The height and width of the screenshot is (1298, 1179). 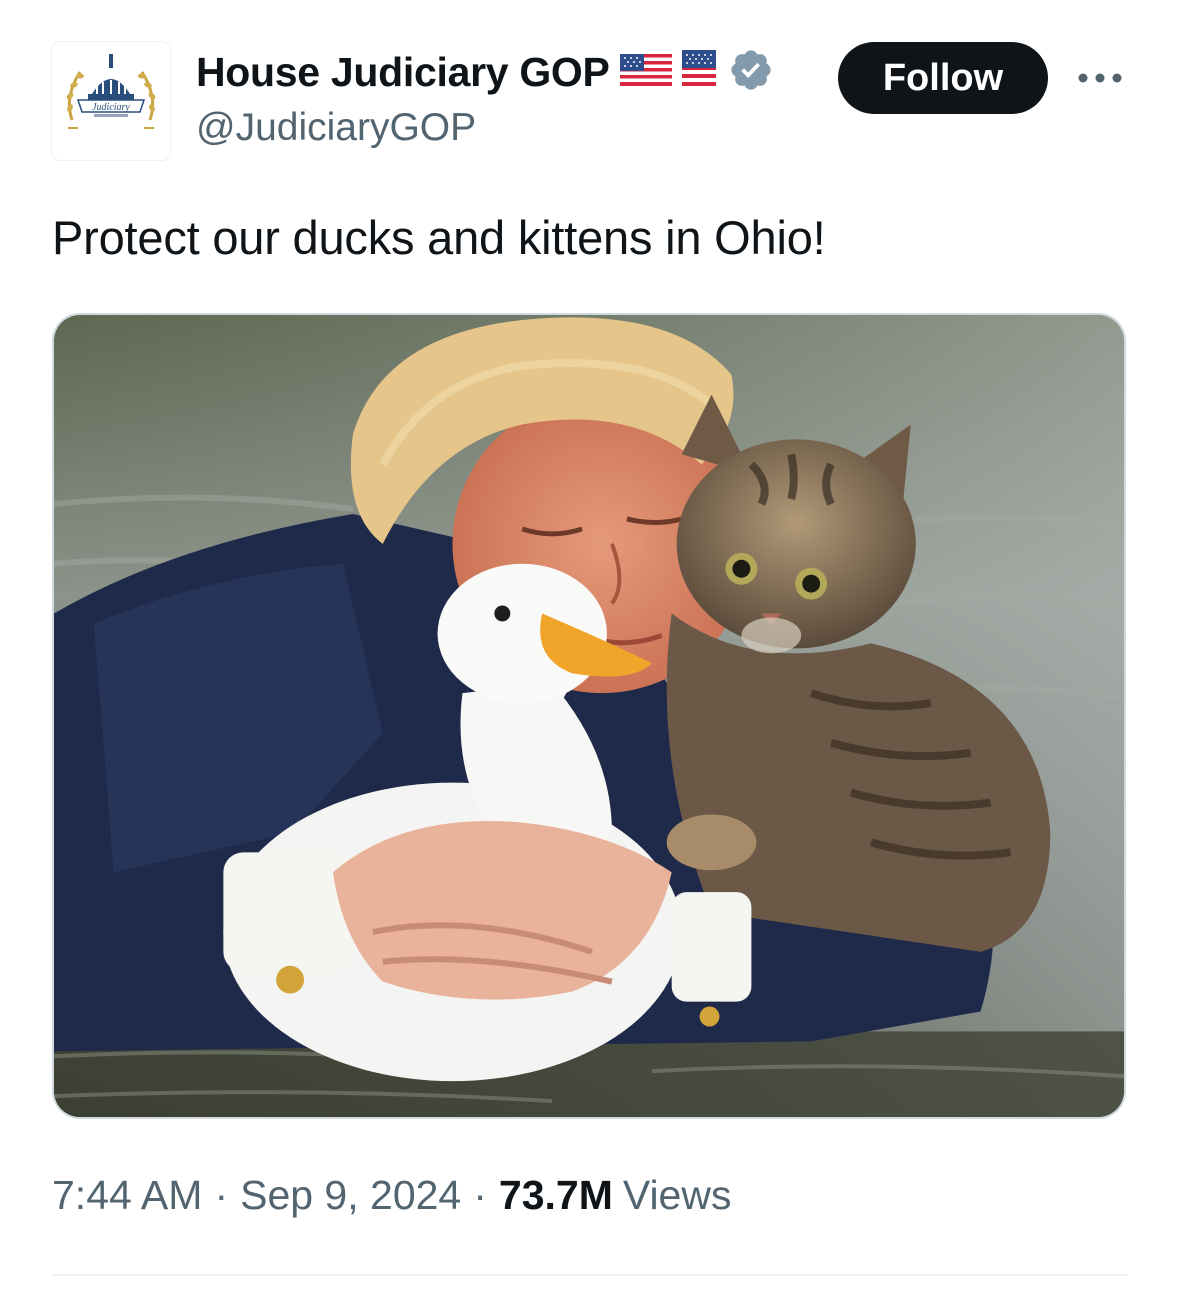 What do you see at coordinates (439, 237) in the screenshot?
I see `tweet-text: Protect our ducks and kittens in Ohio!` at bounding box center [439, 237].